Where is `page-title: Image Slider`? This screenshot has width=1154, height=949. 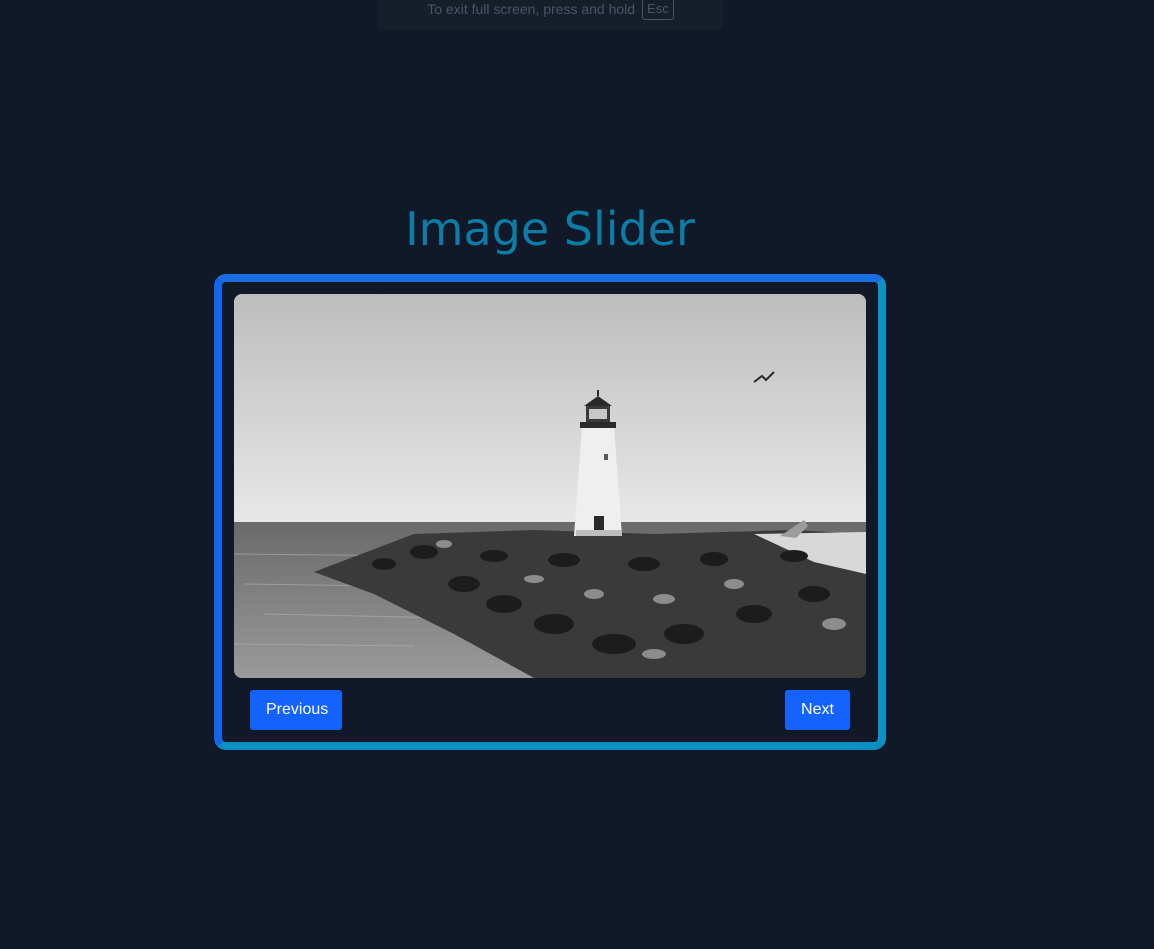
page-title: Image Slider is located at coordinates (550, 229).